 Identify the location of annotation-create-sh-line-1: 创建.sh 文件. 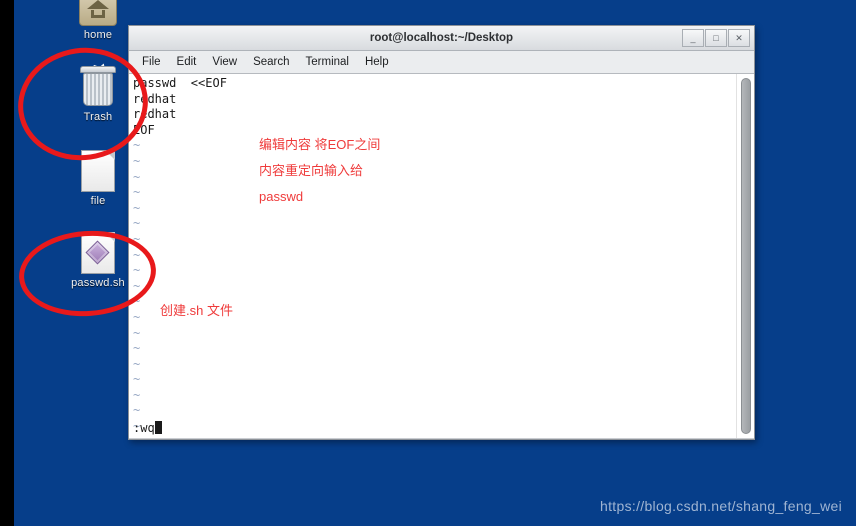
(196, 310).